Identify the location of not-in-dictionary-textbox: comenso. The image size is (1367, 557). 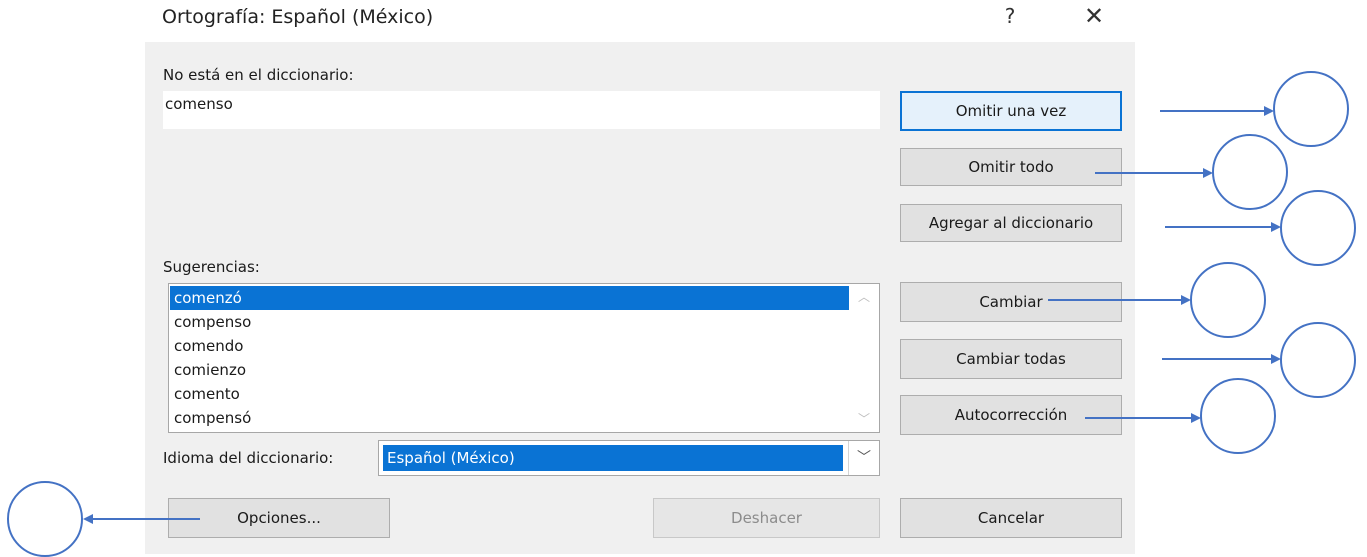
(521, 110).